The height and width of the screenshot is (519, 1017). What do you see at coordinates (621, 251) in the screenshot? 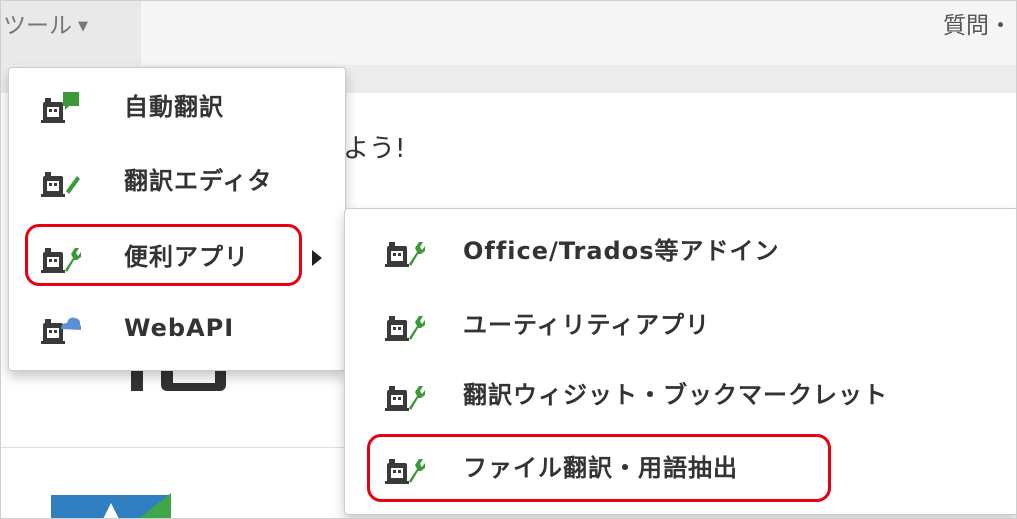
I see `submenu-item-label: Office/Trados等アドイン` at bounding box center [621, 251].